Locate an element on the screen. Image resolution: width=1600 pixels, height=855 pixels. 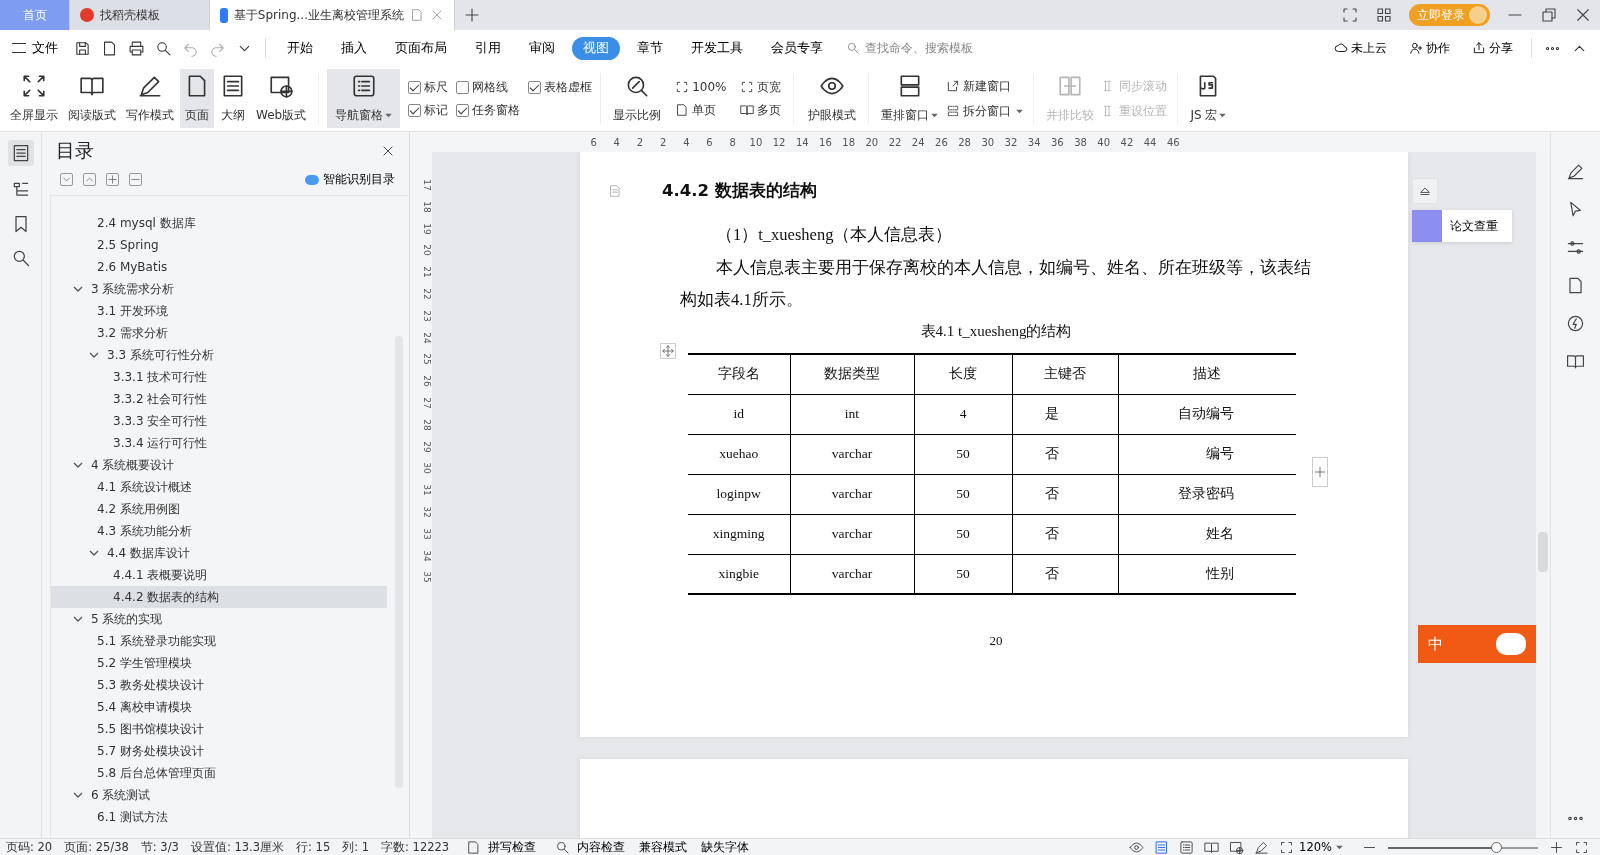
toc-item: 5 系统的实现 is located at coordinates (219, 619).